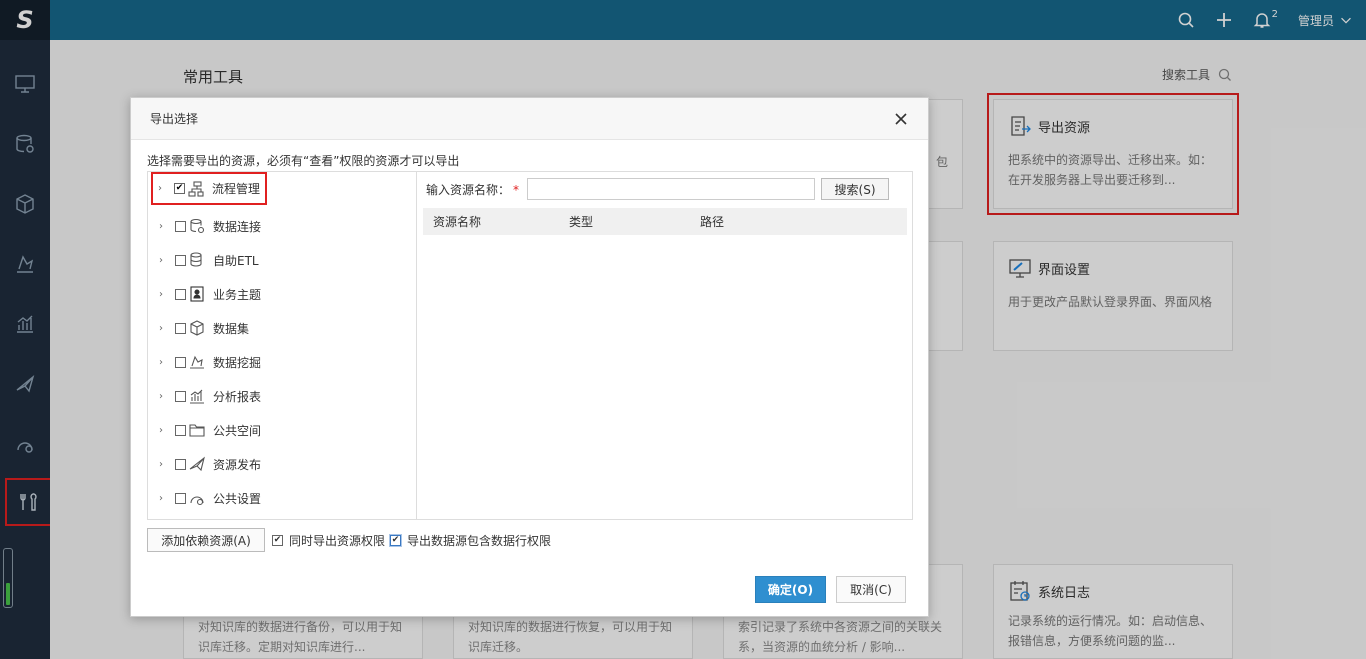  What do you see at coordinates (25, 20) in the screenshot?
I see `app-logo: S` at bounding box center [25, 20].